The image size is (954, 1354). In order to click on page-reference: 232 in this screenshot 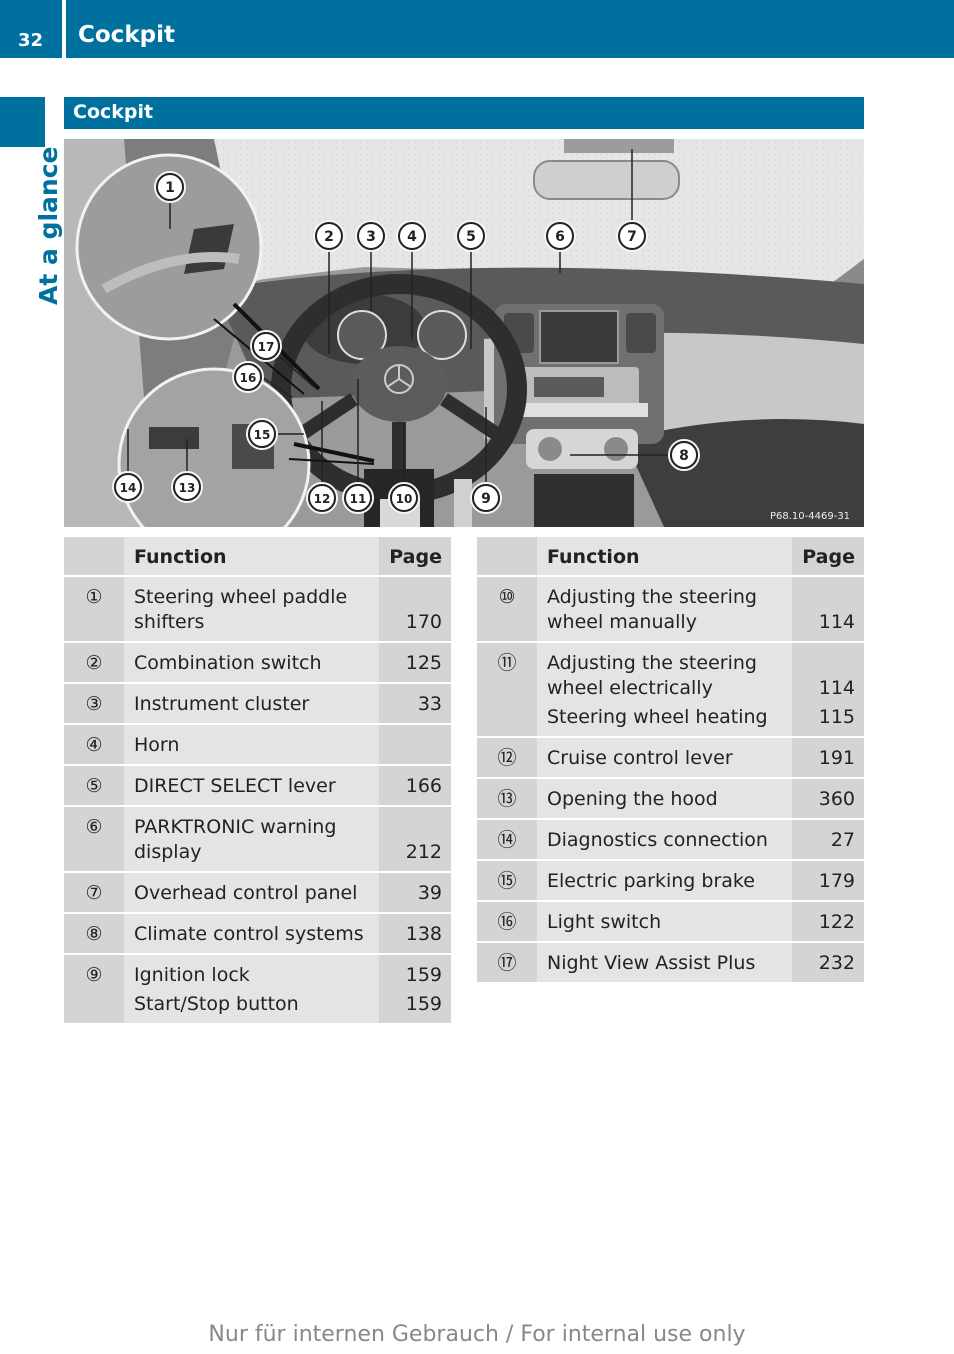, I will do `click(825, 963)`.